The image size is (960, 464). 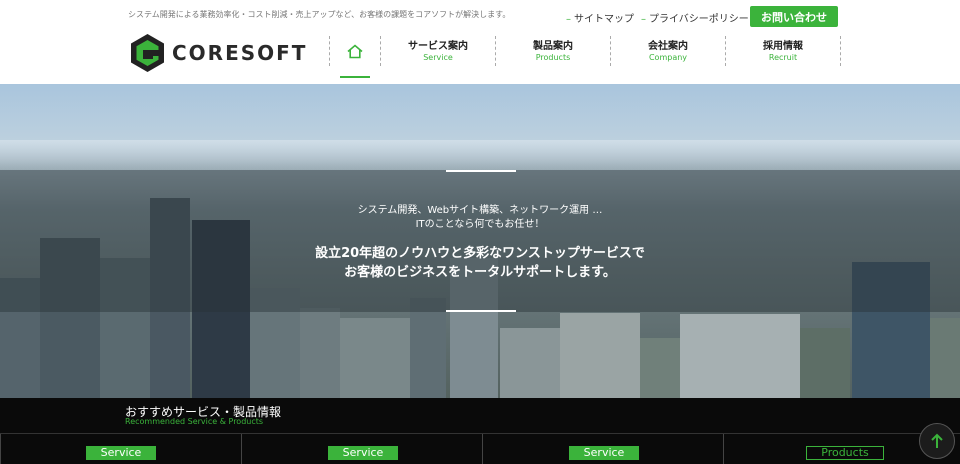 I want to click on nav-item-products: 製品案内 Products, so click(x=553, y=51).